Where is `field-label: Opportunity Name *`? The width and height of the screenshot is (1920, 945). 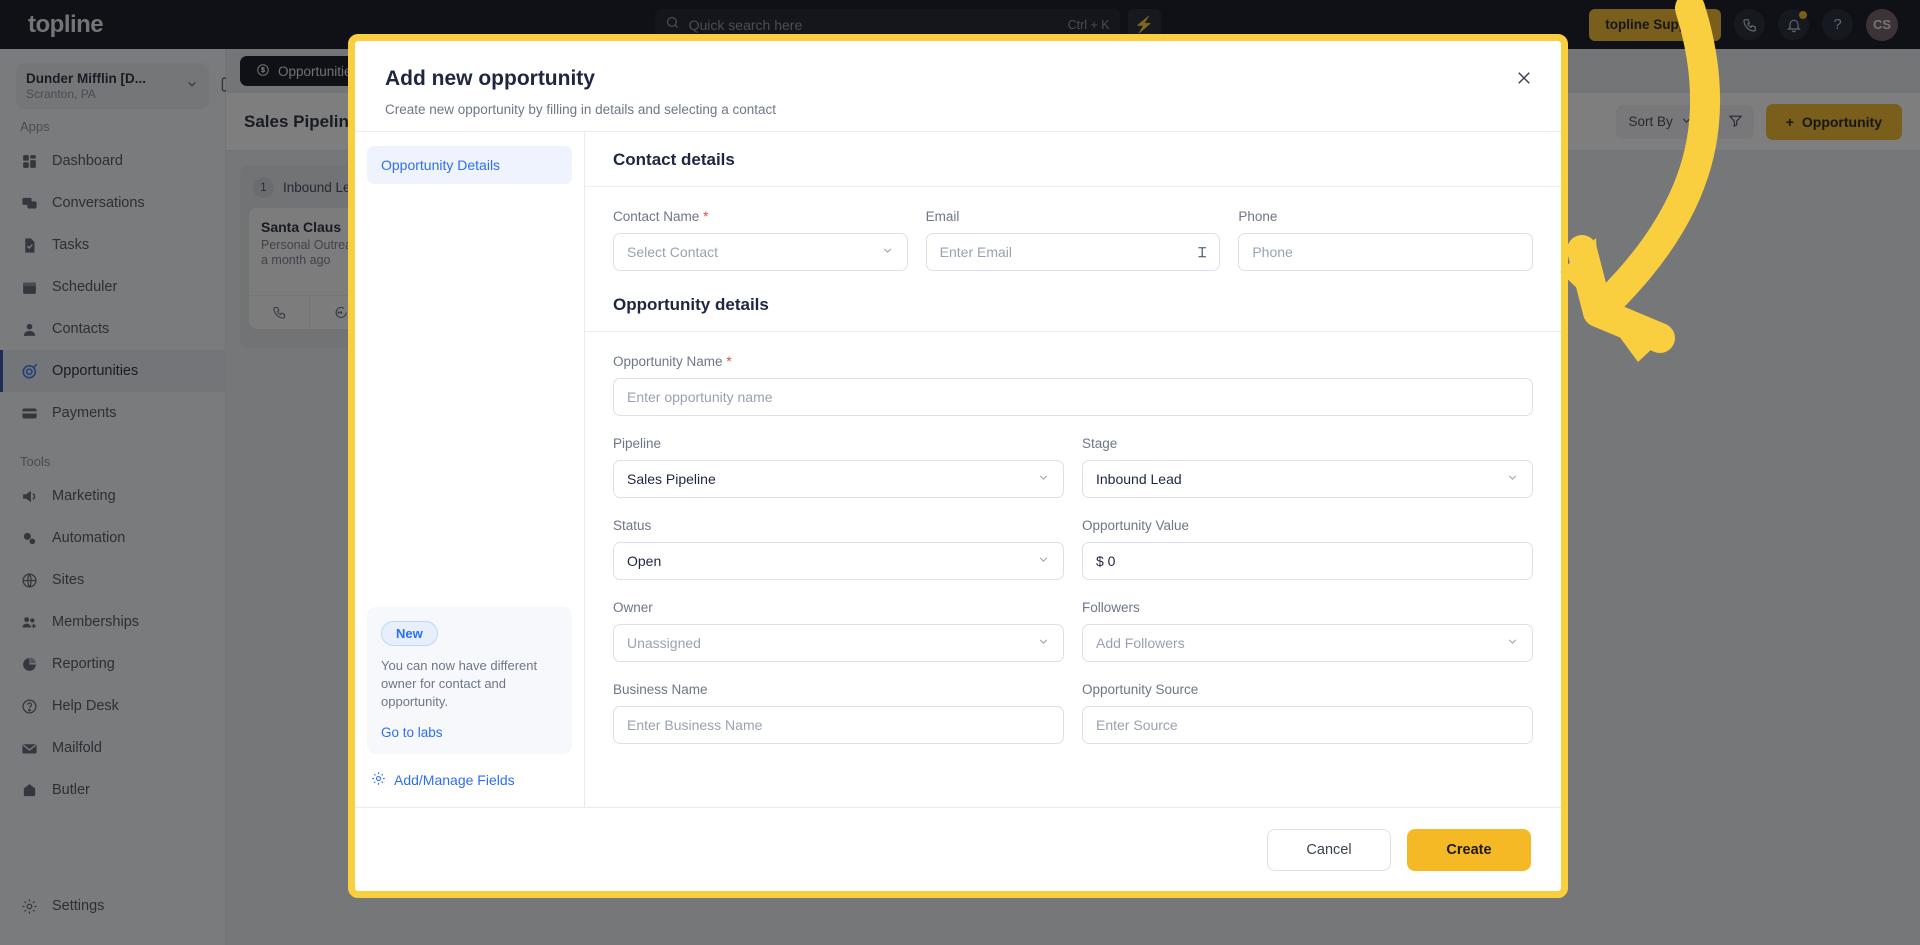 field-label: Opportunity Name * is located at coordinates (1073, 361).